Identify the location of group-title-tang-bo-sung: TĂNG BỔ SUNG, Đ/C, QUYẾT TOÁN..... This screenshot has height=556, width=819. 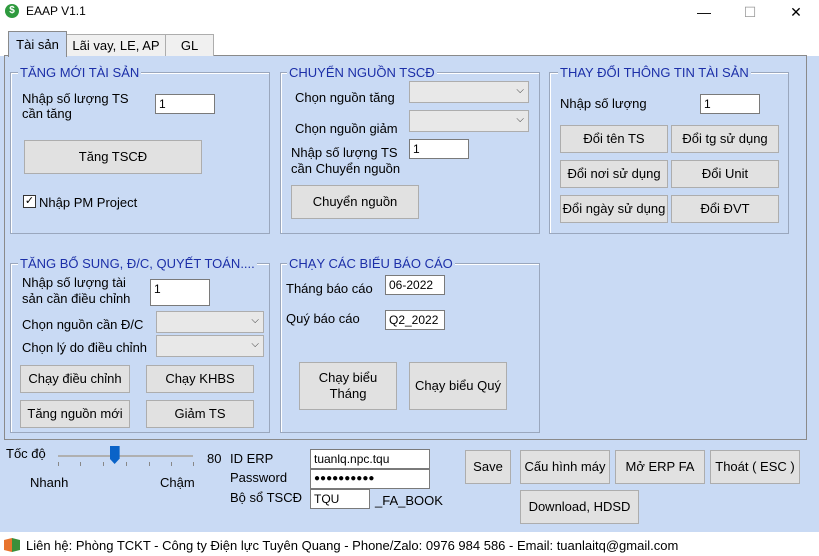
(137, 263).